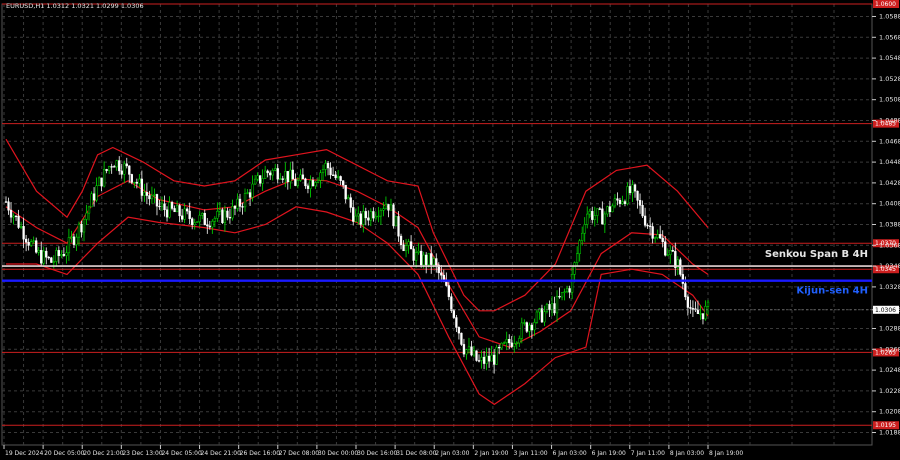 The image size is (900, 460). Describe the element at coordinates (889, 433) in the screenshot. I see `y-tick-label: 1.0188` at that location.